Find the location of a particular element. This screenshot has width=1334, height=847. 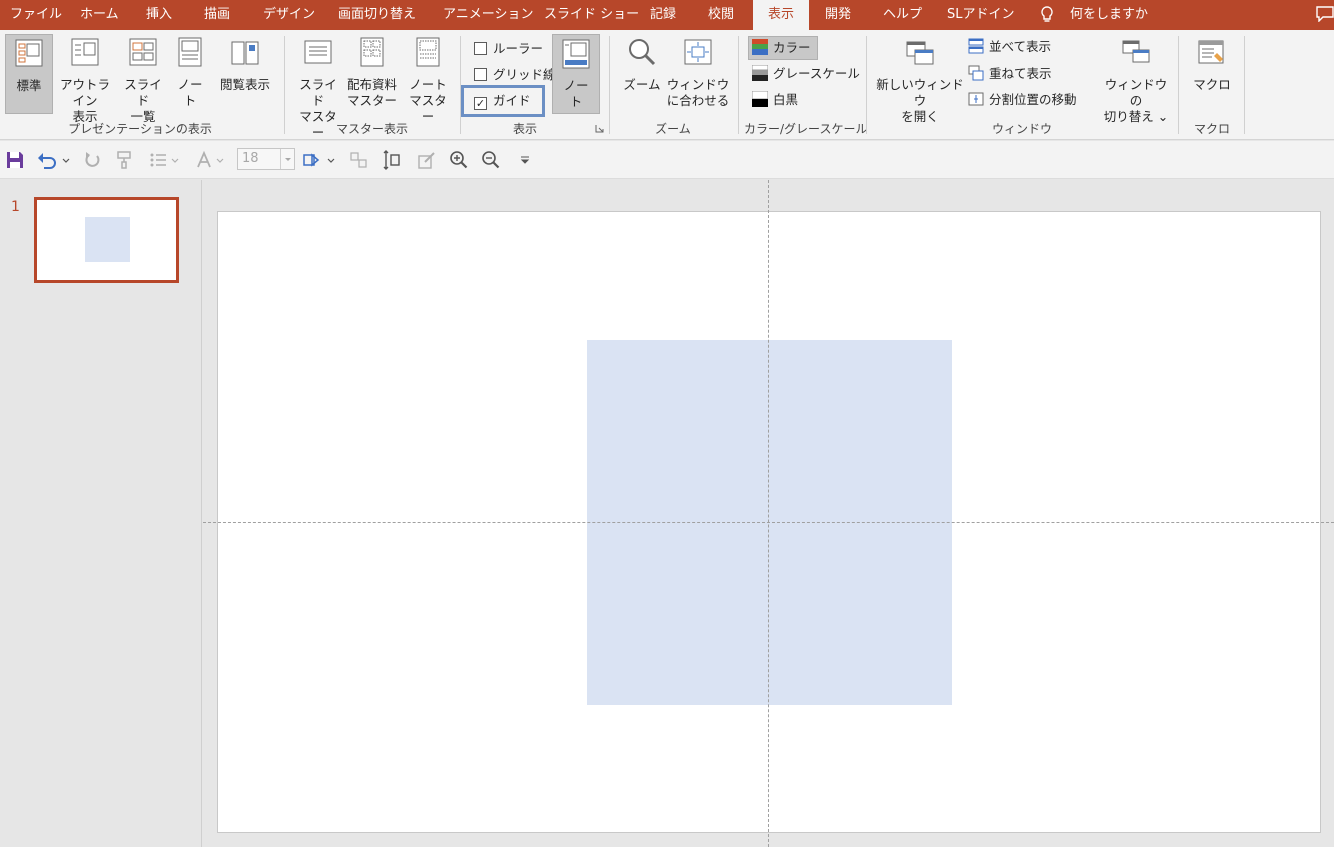

edit-shape-icon is located at coordinates (427, 160).